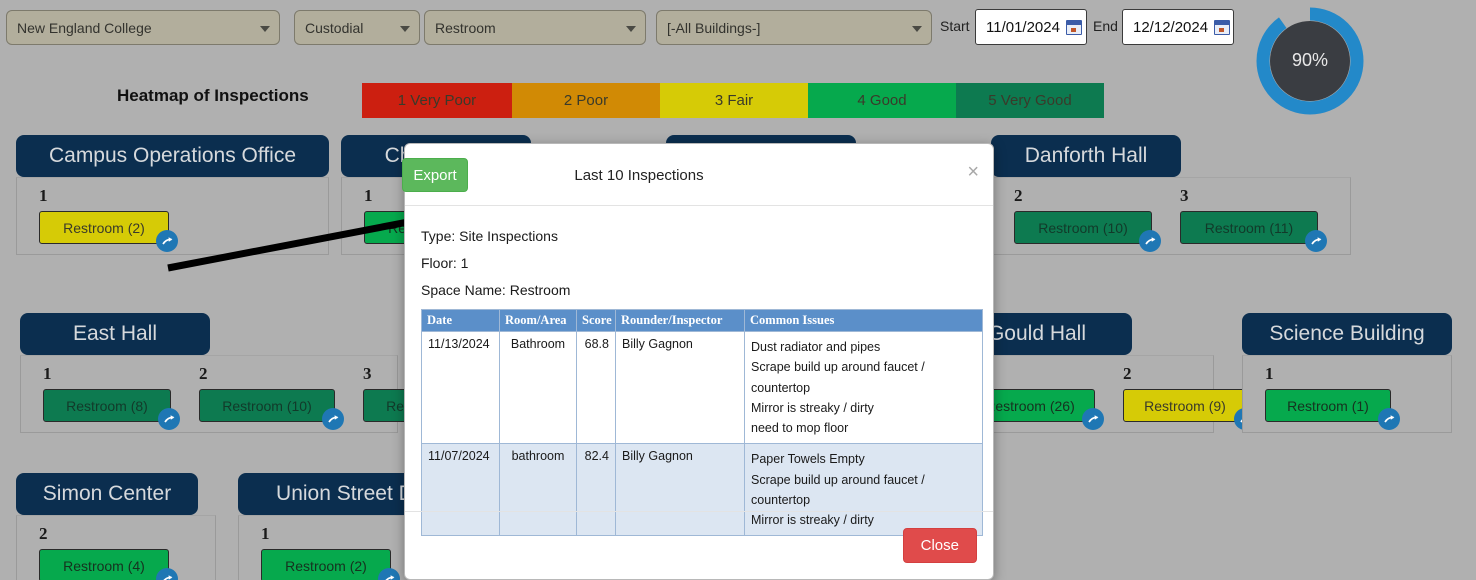  What do you see at coordinates (596, 320) in the screenshot?
I see `column-header-score: Score` at bounding box center [596, 320].